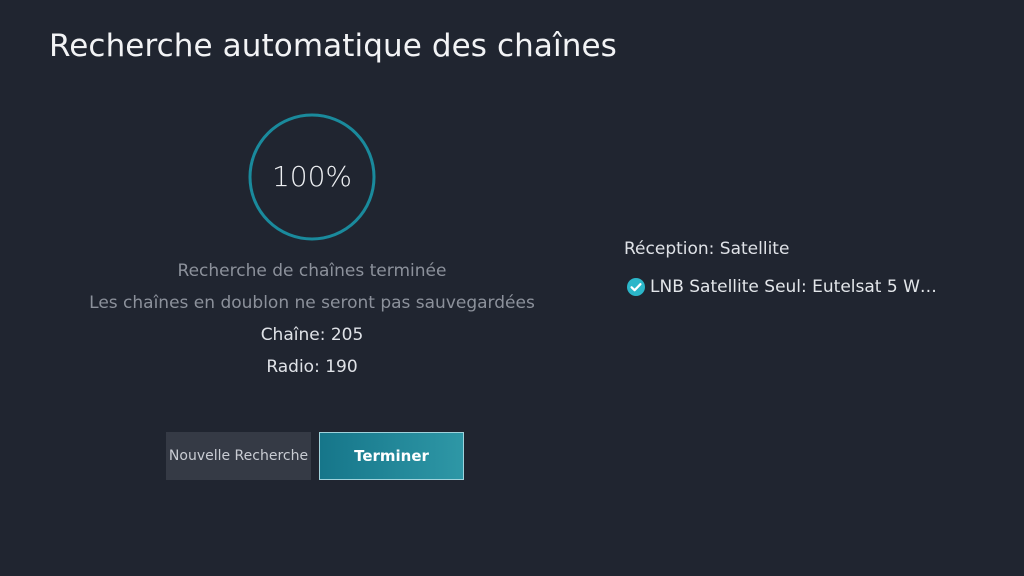 Image resolution: width=1024 pixels, height=576 pixels. I want to click on finish-button: Terminer, so click(391, 456).